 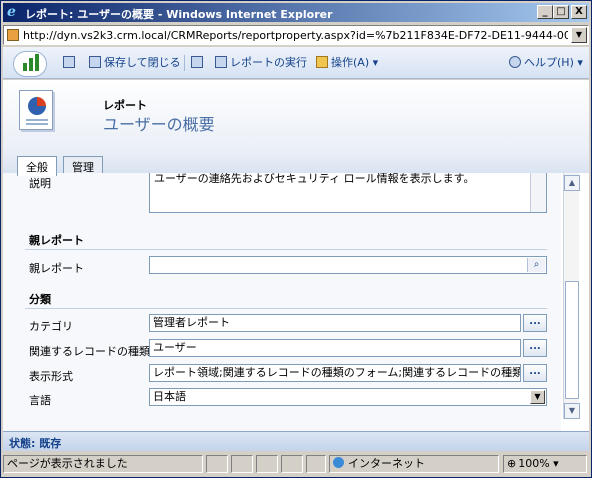 I want to click on page-status-icon, so click(x=217, y=464).